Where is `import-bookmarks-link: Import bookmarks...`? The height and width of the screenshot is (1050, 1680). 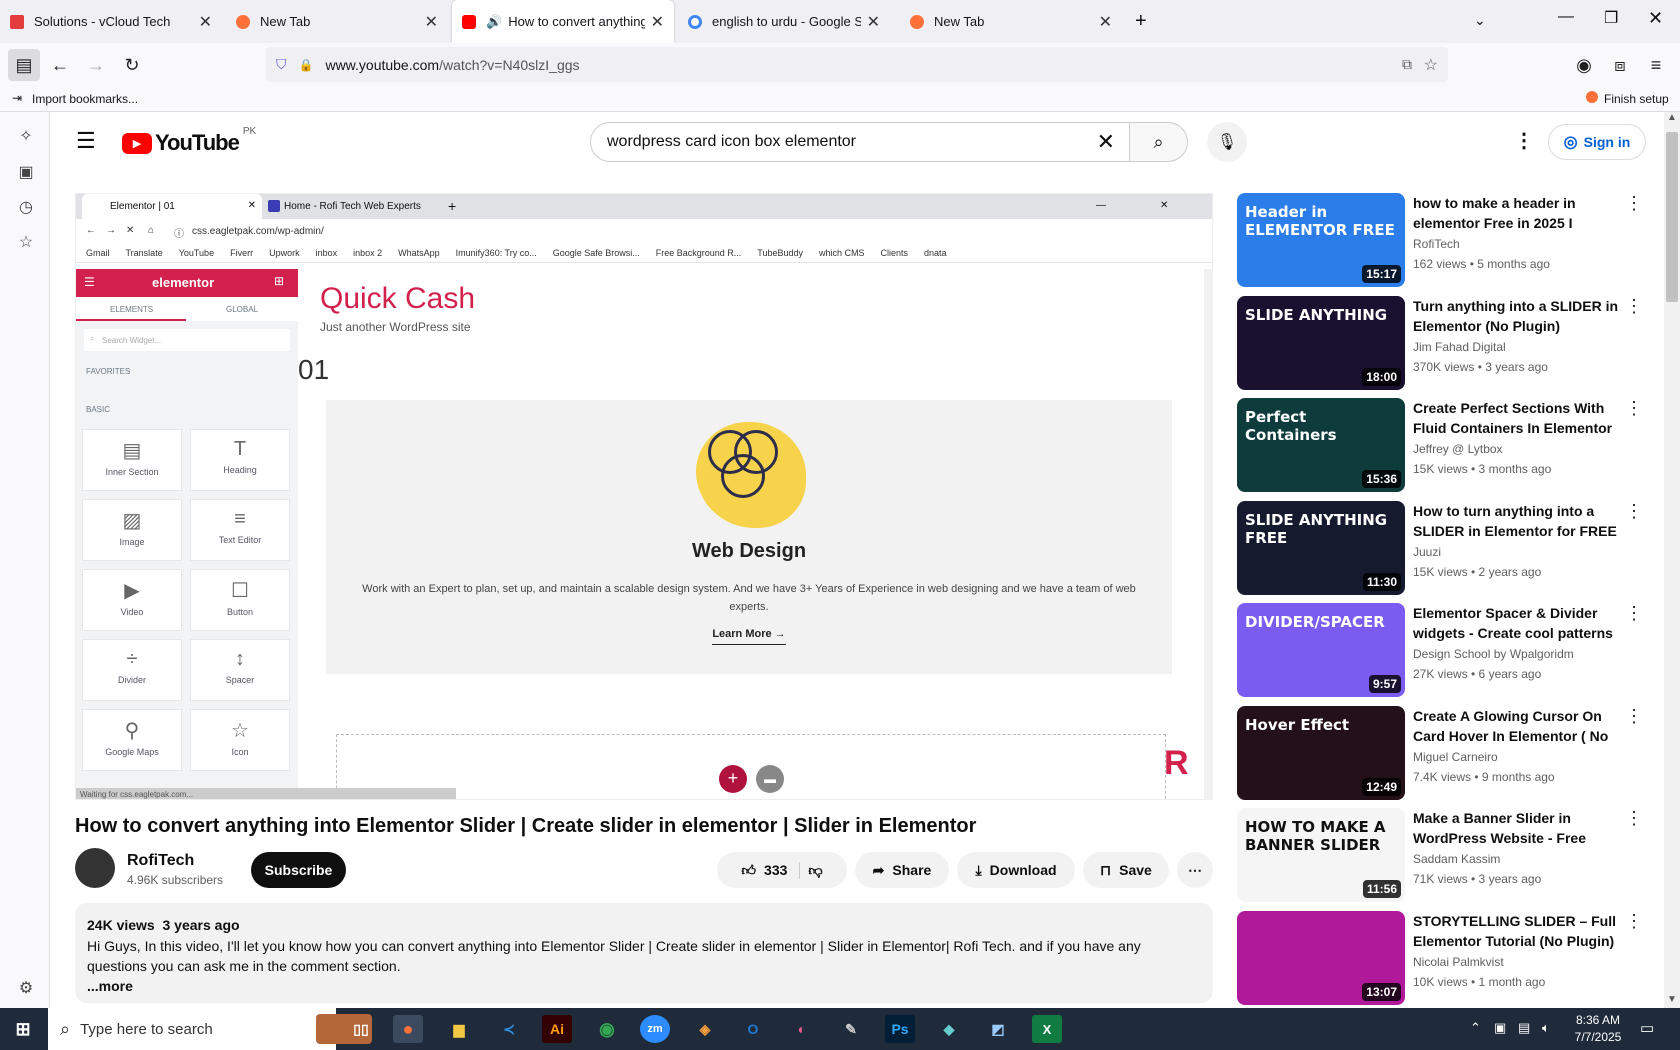
import-bookmarks-link: Import bookmarks... is located at coordinates (85, 99).